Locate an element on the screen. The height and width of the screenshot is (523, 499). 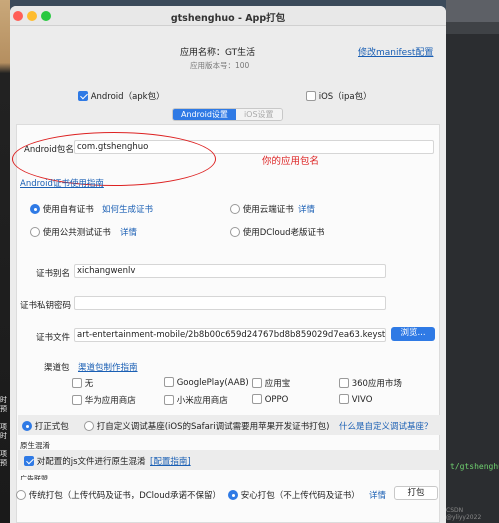
channel-option: VIVO is located at coordinates (355, 399).